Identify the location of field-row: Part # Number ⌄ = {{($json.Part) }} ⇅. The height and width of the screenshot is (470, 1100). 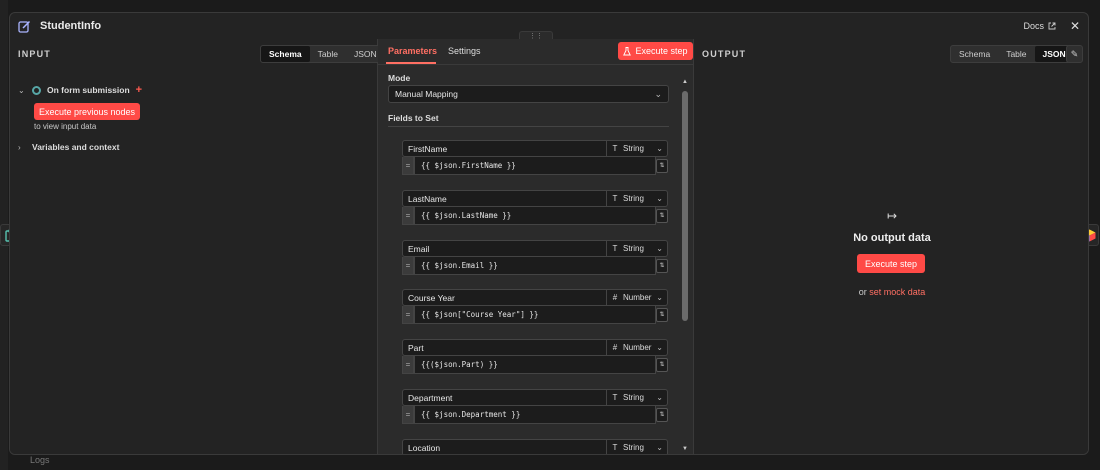
(535, 357).